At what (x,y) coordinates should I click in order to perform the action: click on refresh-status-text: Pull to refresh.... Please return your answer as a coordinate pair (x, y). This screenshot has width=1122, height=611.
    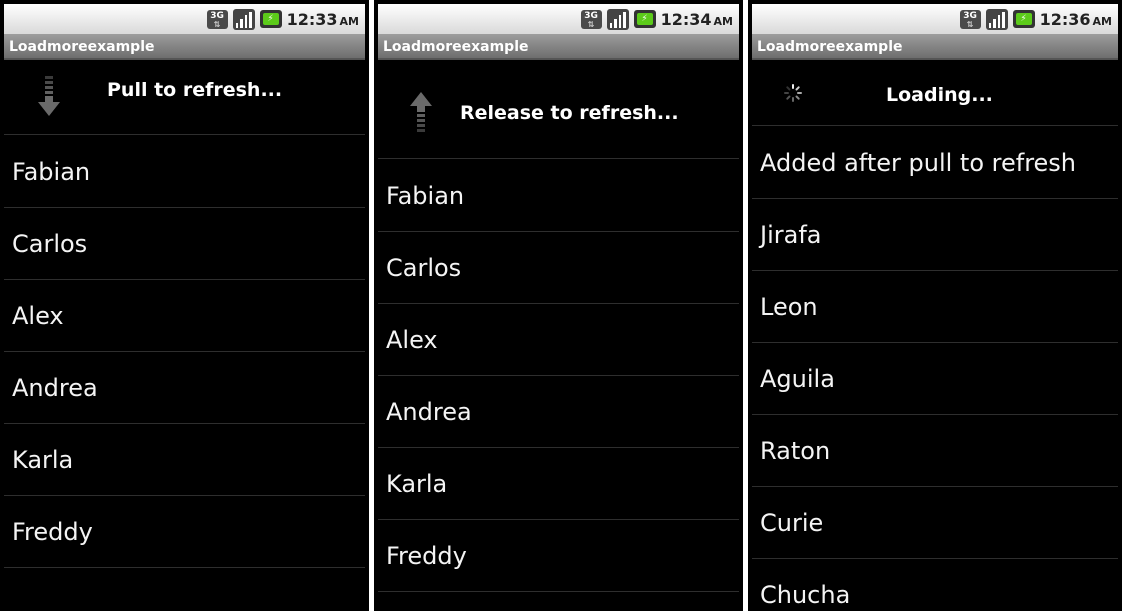
    Looking at the image, I should click on (195, 90).